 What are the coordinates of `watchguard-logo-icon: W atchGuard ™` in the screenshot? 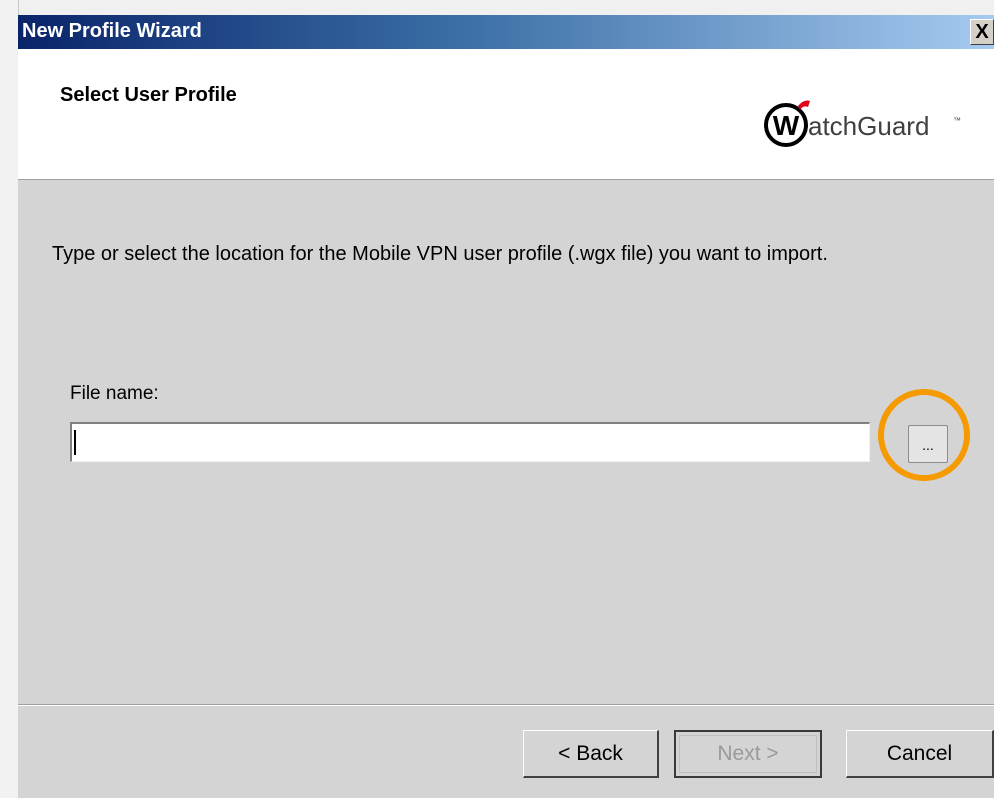 It's located at (862, 123).